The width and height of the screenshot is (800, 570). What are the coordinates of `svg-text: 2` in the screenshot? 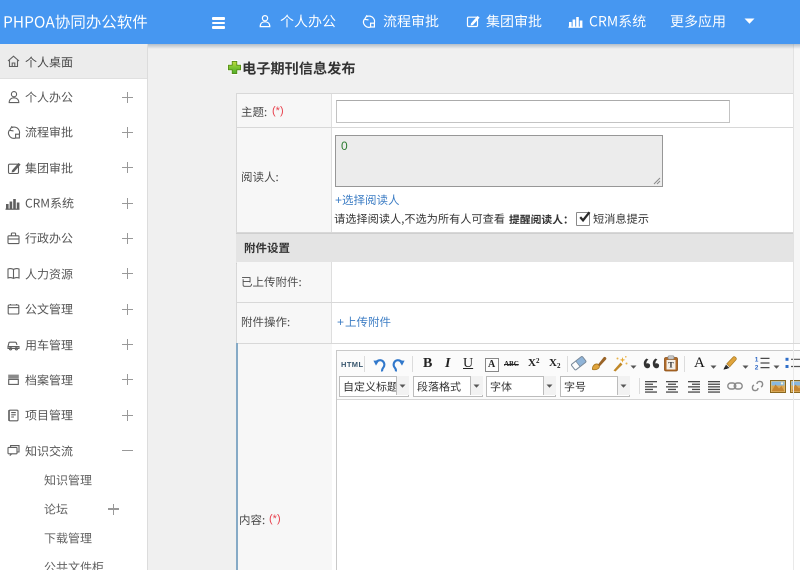 It's located at (757, 368).